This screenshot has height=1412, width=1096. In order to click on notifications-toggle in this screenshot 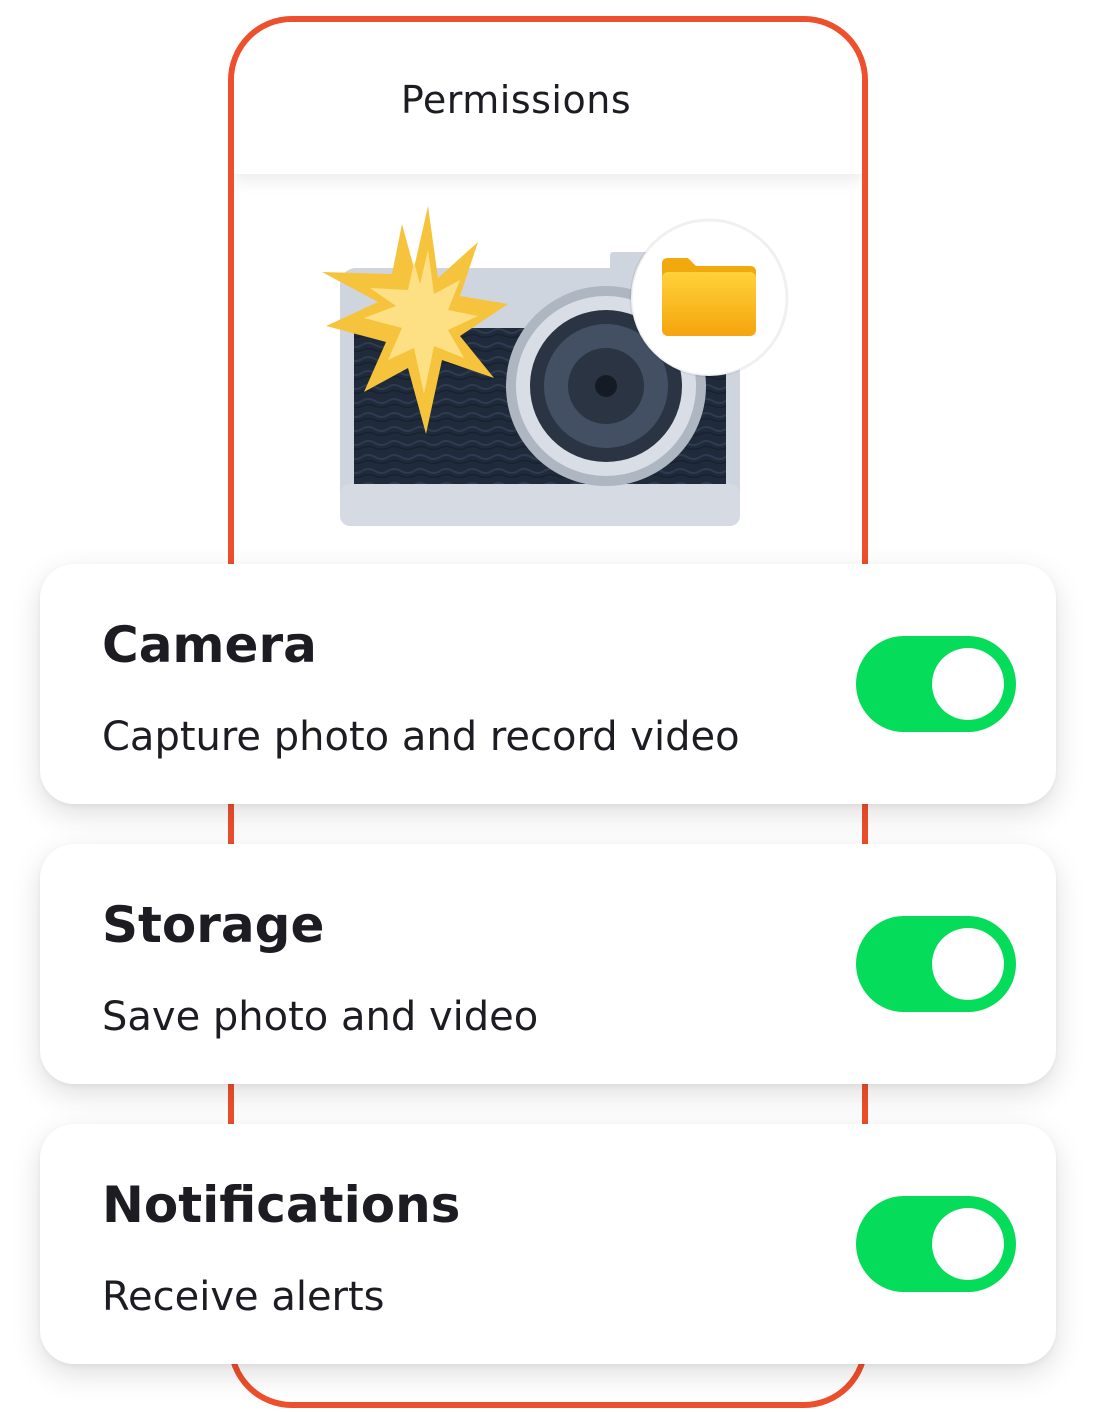, I will do `click(936, 1244)`.